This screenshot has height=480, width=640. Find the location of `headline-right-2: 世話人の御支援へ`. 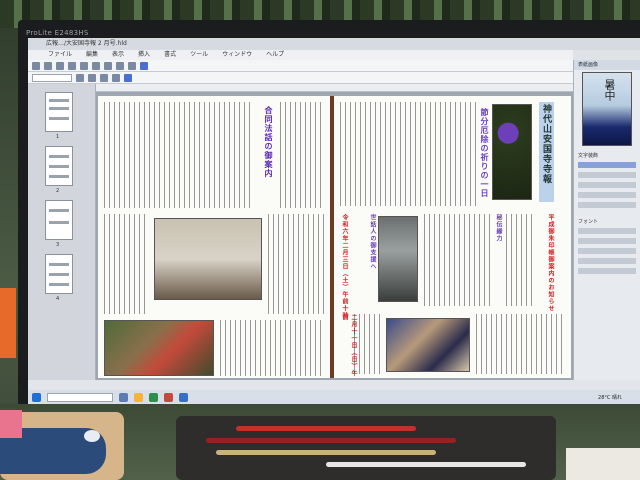

headline-right-2: 世話人の御支援へ is located at coordinates (372, 242).